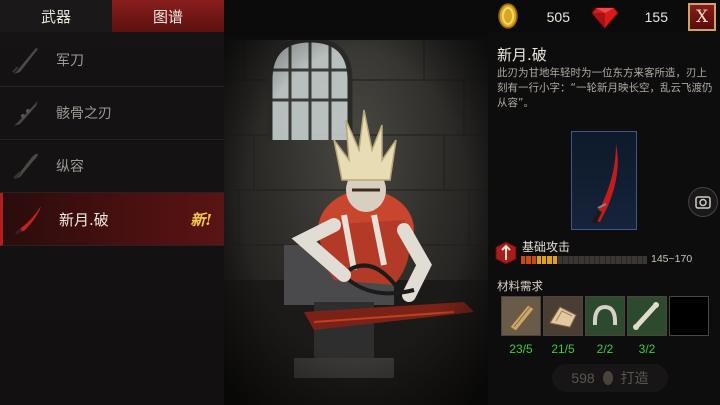 The height and width of the screenshot is (405, 720). I want to click on craft-button: 598 打造, so click(610, 378).